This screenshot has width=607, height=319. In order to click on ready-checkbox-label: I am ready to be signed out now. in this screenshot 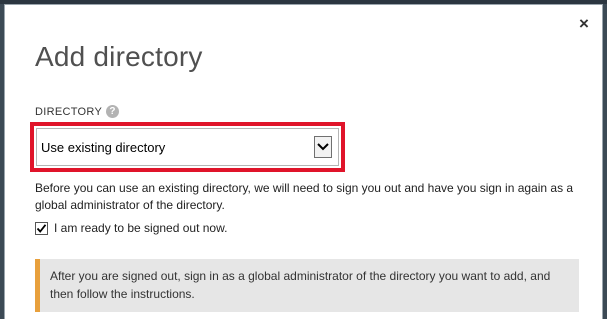, I will do `click(141, 228)`.